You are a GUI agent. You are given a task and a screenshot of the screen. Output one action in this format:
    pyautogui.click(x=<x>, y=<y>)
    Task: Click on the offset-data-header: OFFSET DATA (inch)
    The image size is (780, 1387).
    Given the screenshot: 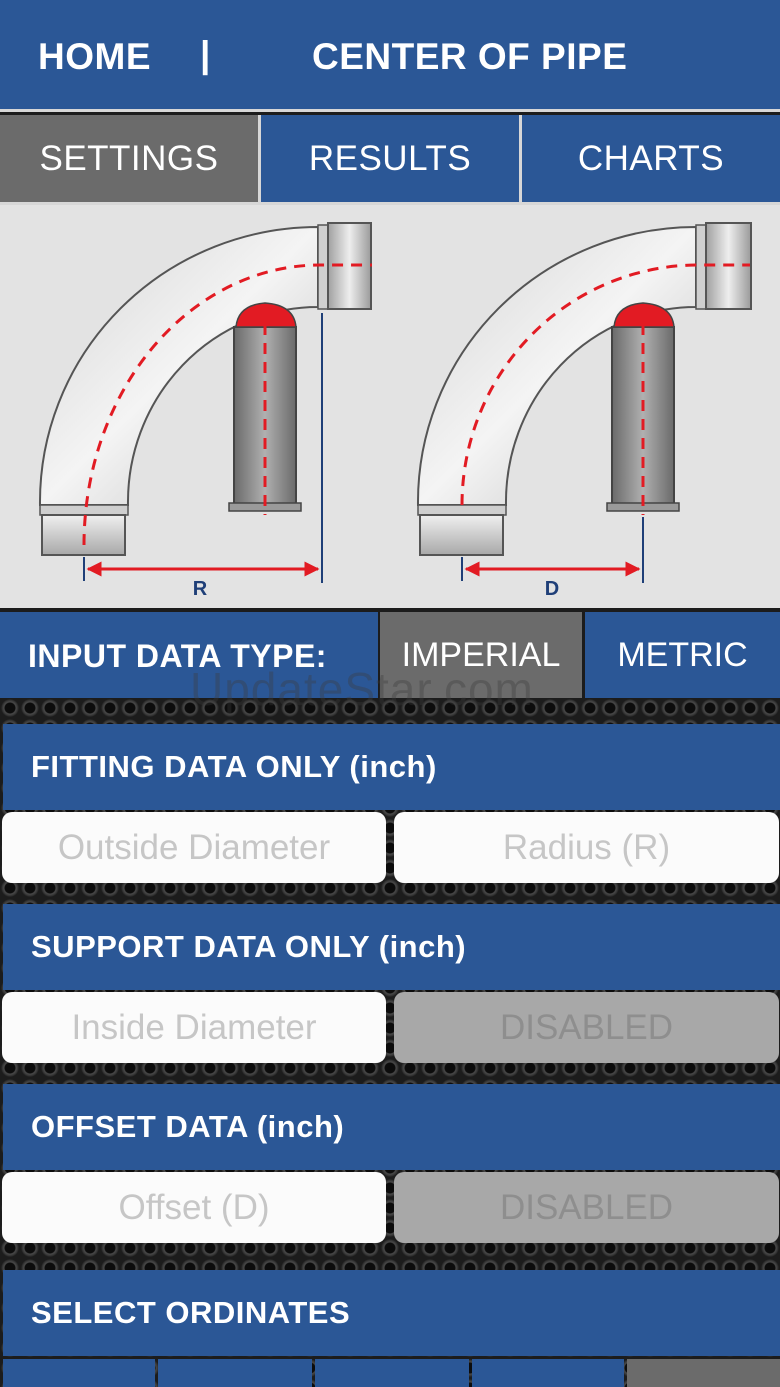 What is the action you would take?
    pyautogui.click(x=391, y=1127)
    